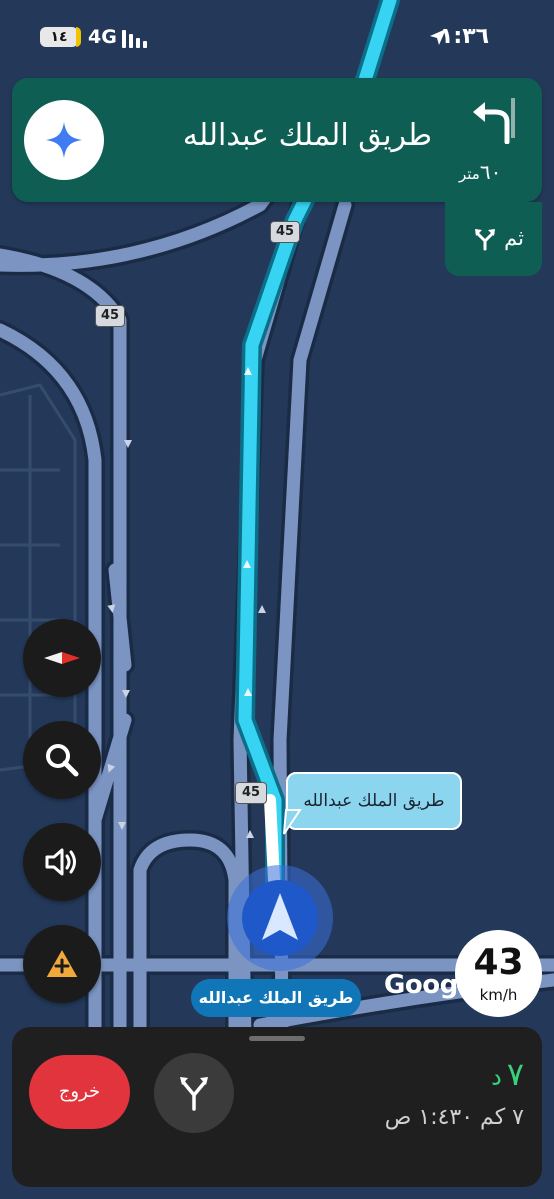 The image size is (554, 1199). I want to click on report-button, so click(62, 964).